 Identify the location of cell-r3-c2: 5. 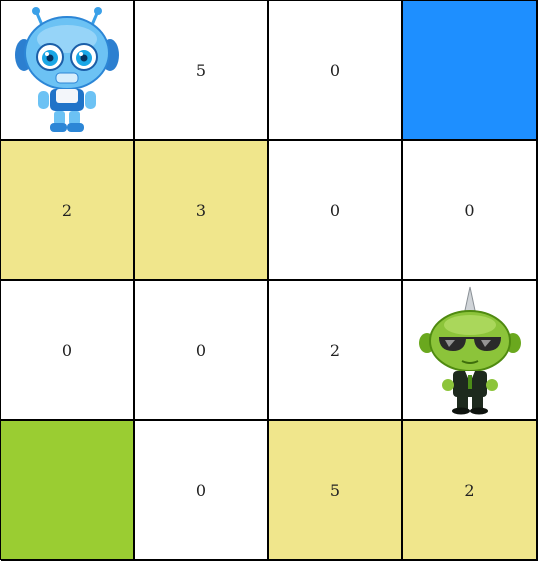
(336, 491).